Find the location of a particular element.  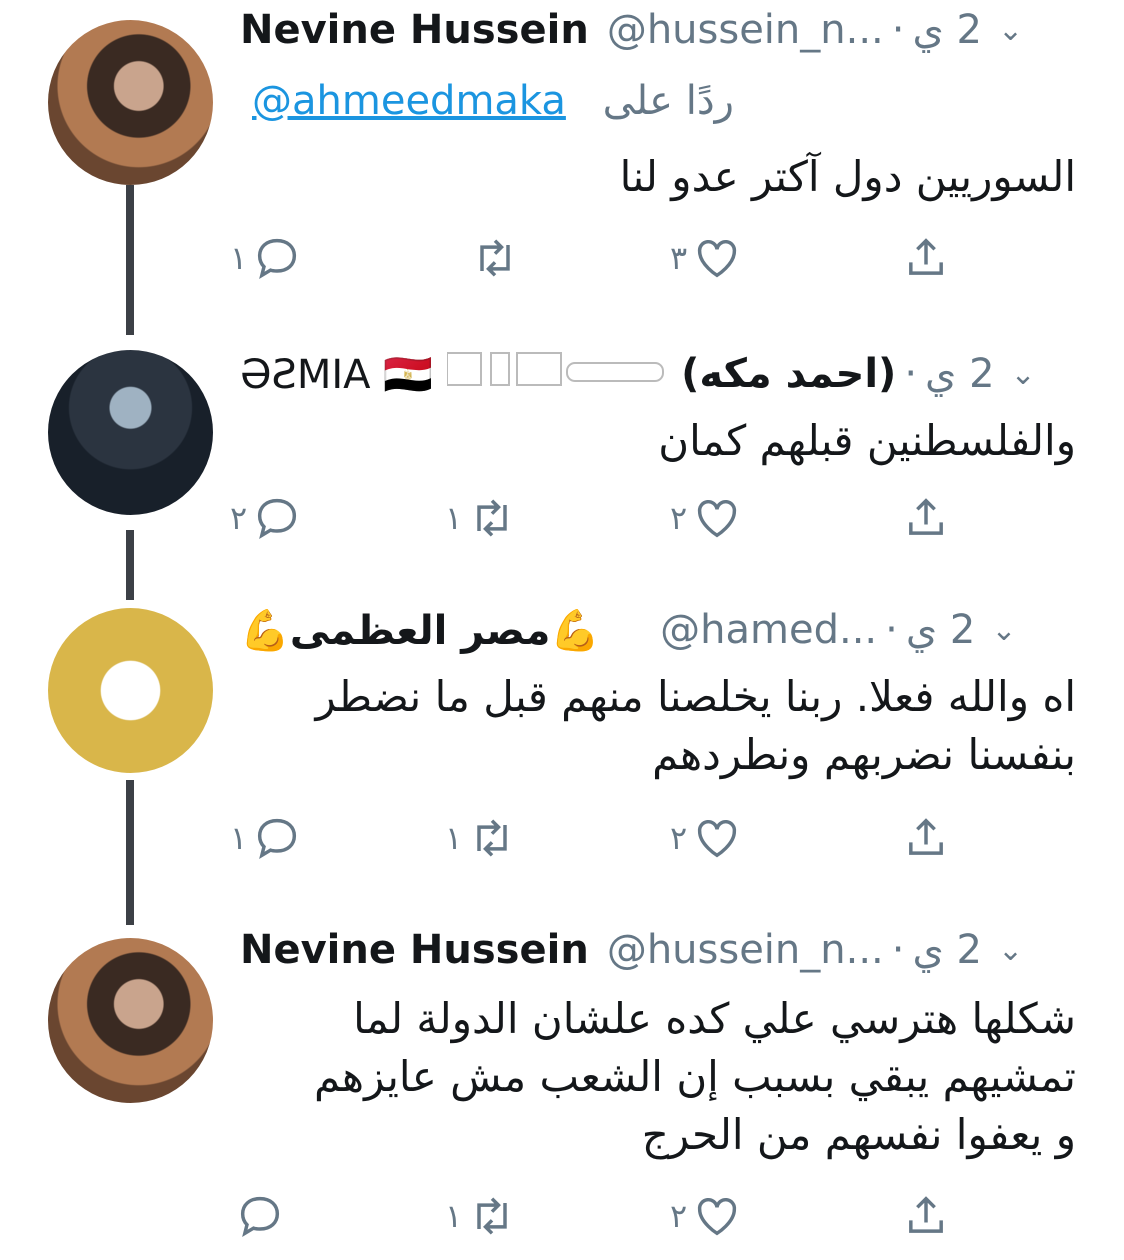

like-count: ٣ is located at coordinates (679, 258).